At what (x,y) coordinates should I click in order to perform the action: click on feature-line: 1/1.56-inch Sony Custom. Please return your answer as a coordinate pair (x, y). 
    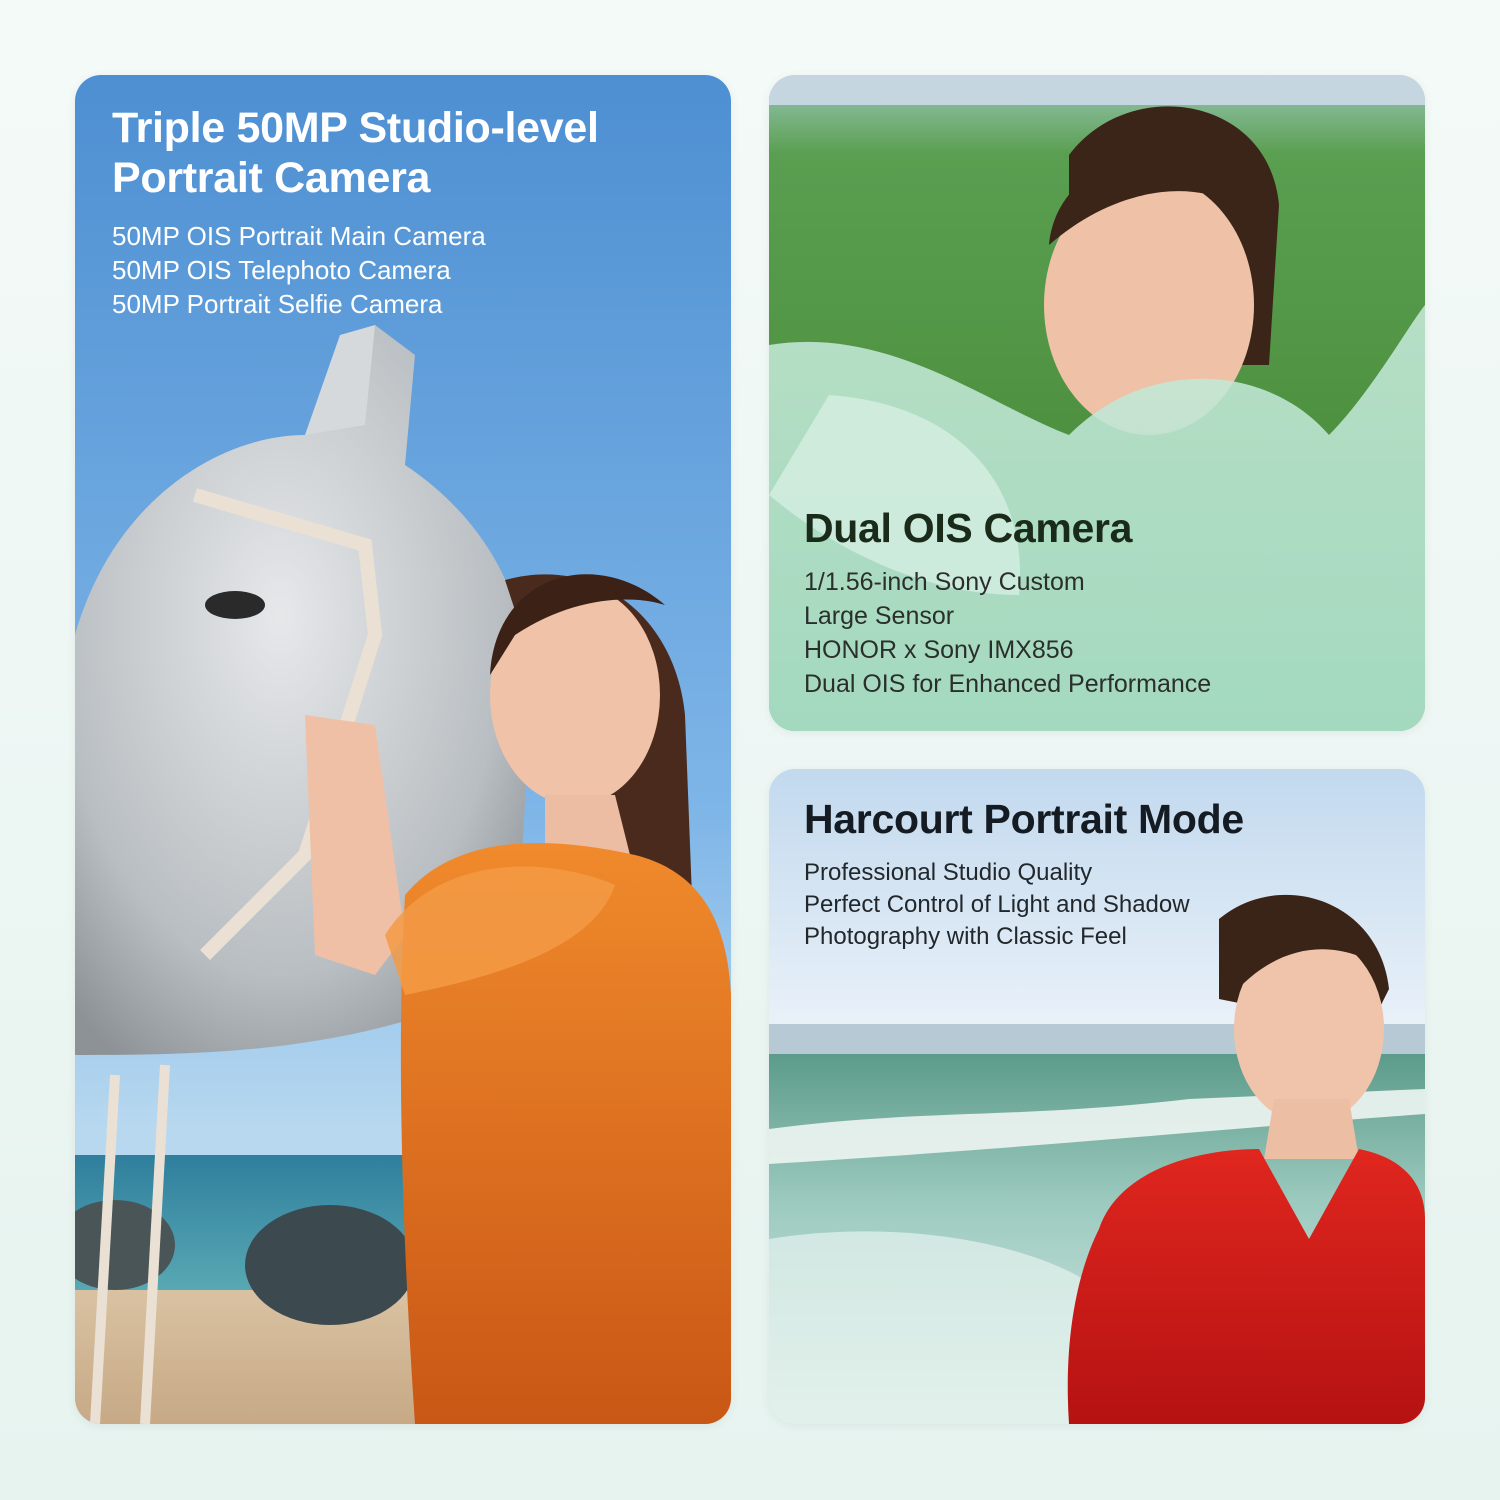
    Looking at the image, I should click on (944, 582).